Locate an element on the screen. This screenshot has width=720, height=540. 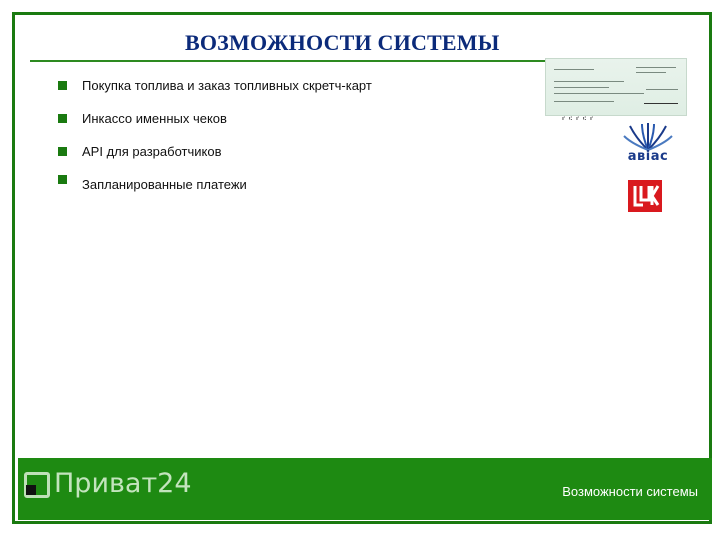
cheque-micr-line: ⑈ ⑆ ⑈ ⑆ ⑈ is located at coordinates (578, 119).